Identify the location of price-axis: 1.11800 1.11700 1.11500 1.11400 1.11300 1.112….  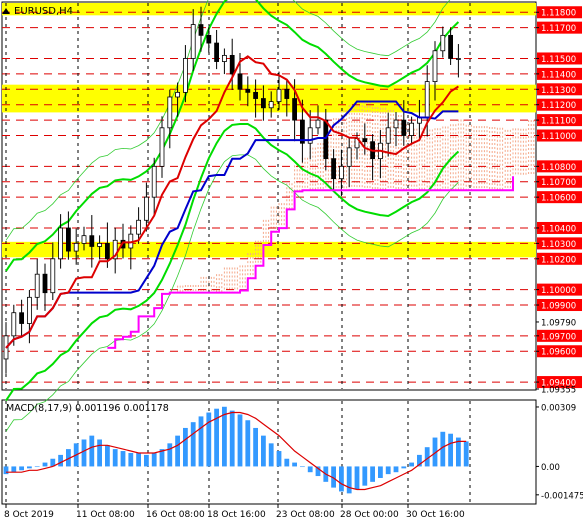
(559, 201).